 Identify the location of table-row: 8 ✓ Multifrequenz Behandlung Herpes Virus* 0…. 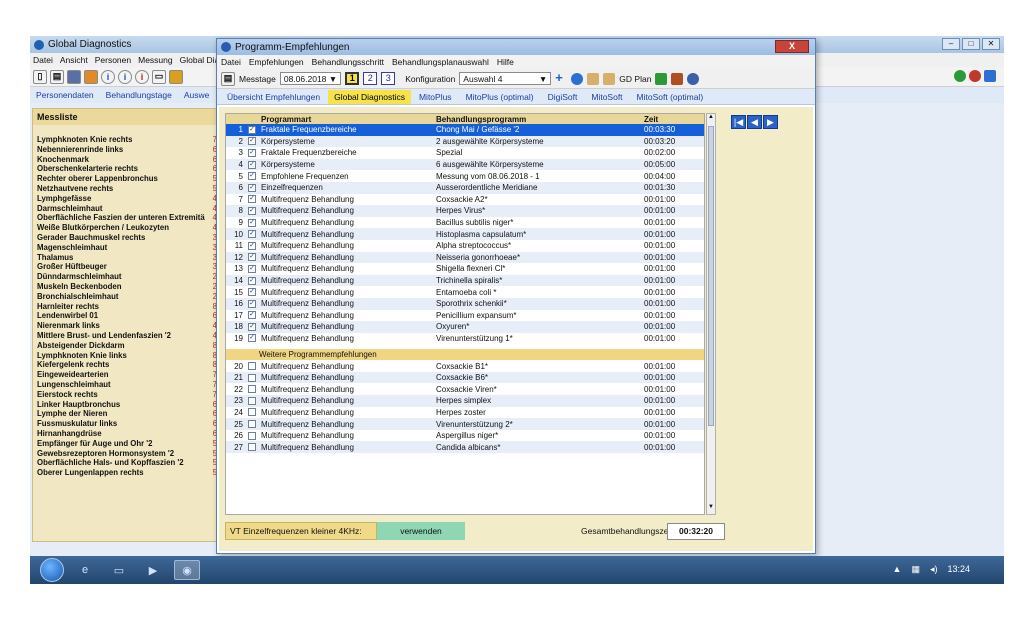
(465, 211).